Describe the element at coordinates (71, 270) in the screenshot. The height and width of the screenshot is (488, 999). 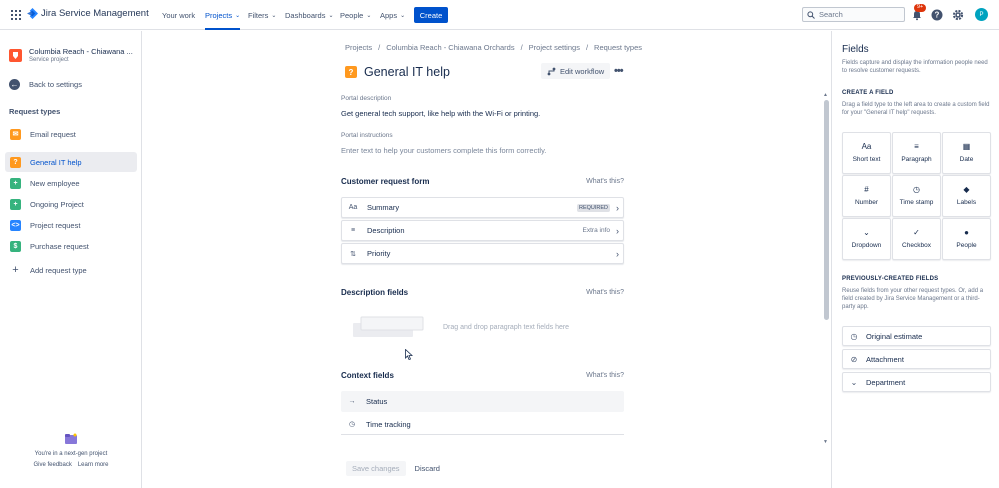
I see `add-request-type-button: + Add request type` at that location.